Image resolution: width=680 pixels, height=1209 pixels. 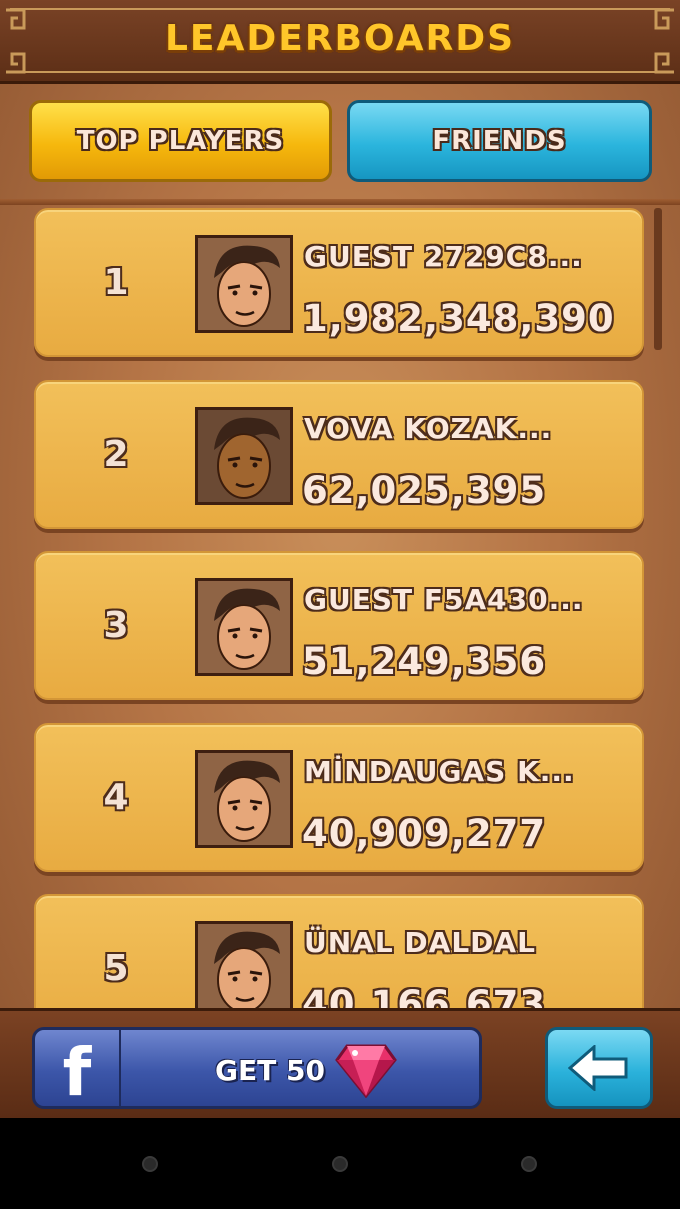 I want to click on rank-number: 5, so click(x=116, y=968).